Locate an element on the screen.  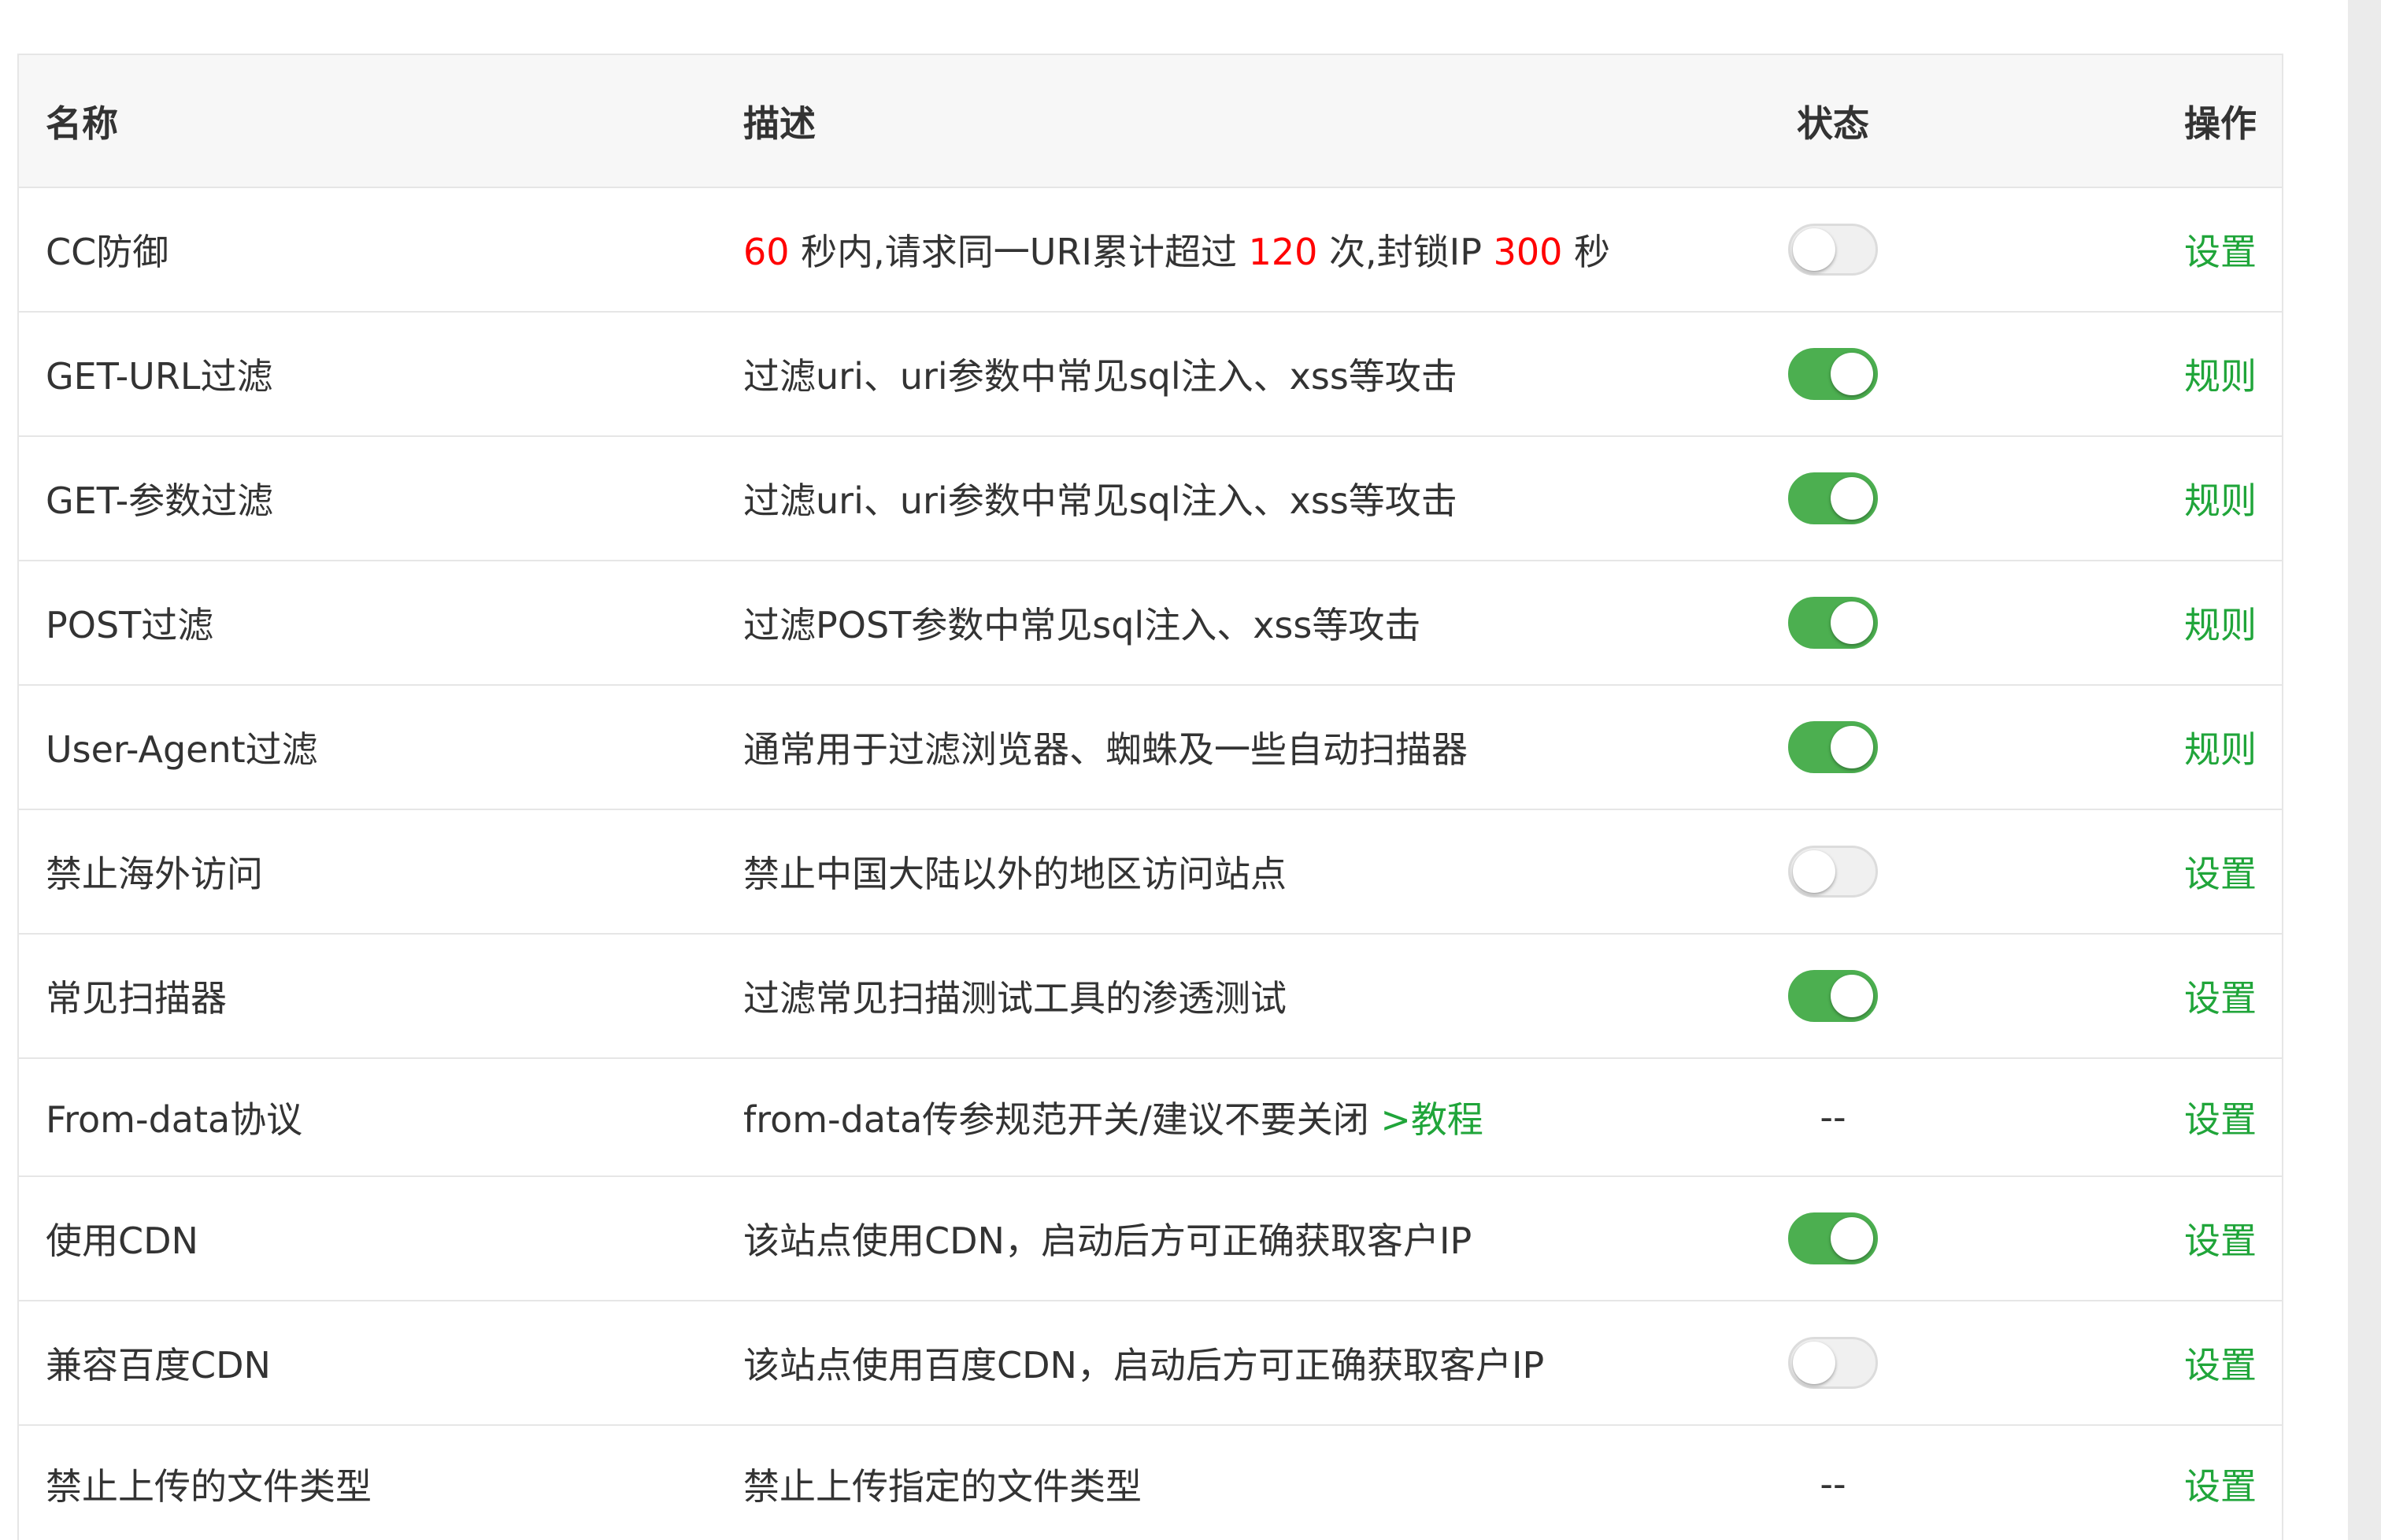
rule-name: 禁止海外访问 is located at coordinates (368, 872).